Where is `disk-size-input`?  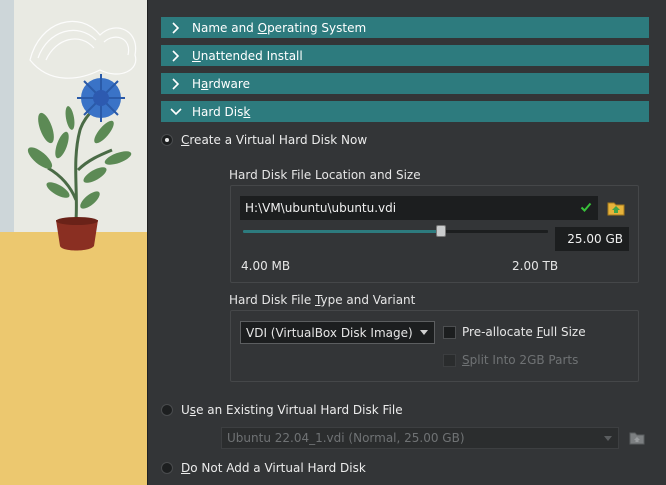
disk-size-input is located at coordinates (592, 239).